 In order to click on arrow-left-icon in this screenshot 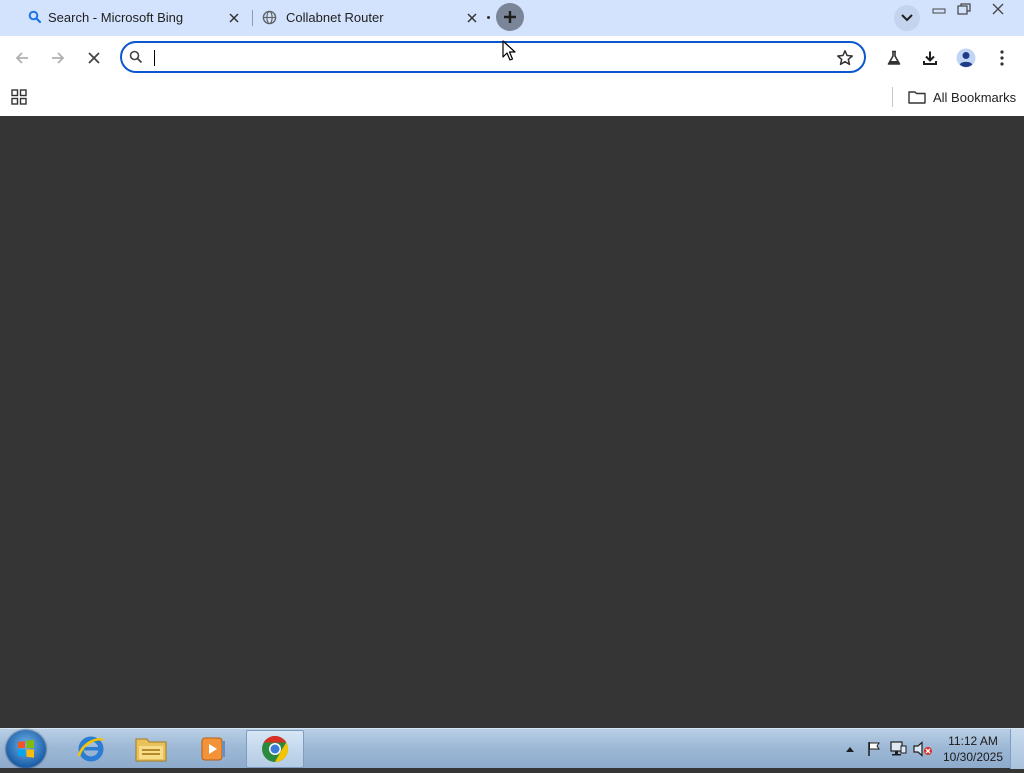, I will do `click(21, 58)`.